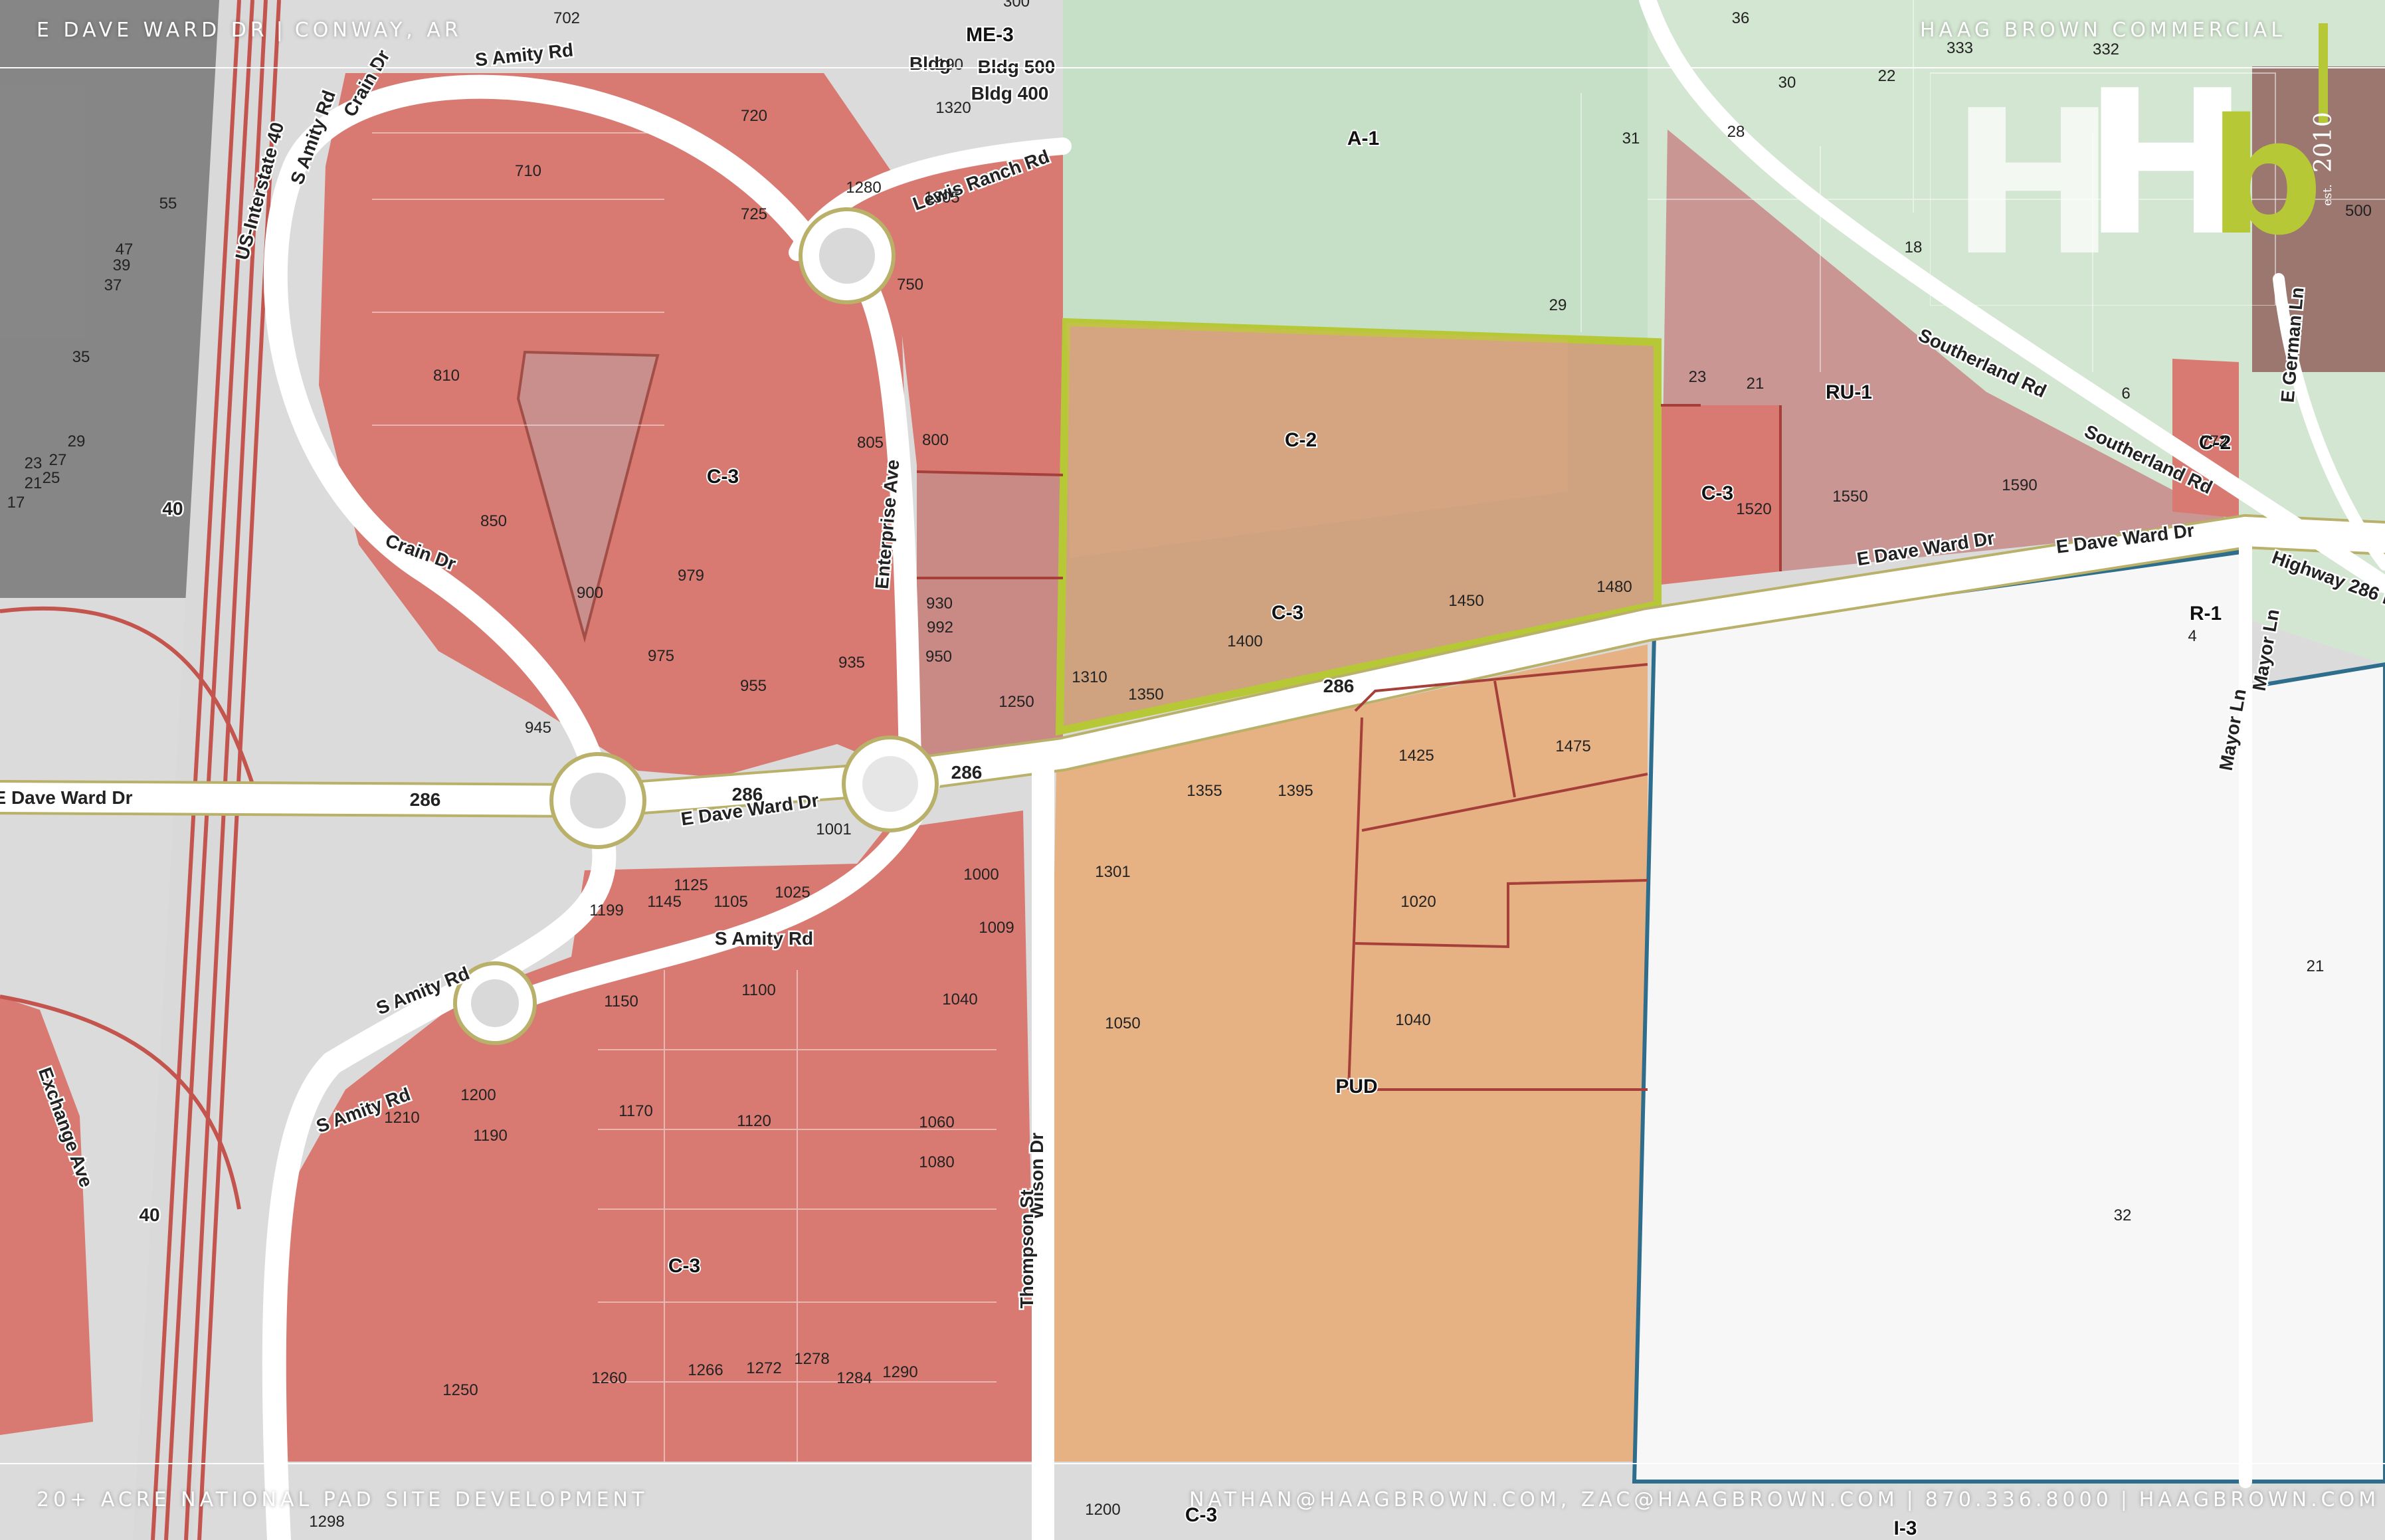  I want to click on parcel-label: 935, so click(851, 663).